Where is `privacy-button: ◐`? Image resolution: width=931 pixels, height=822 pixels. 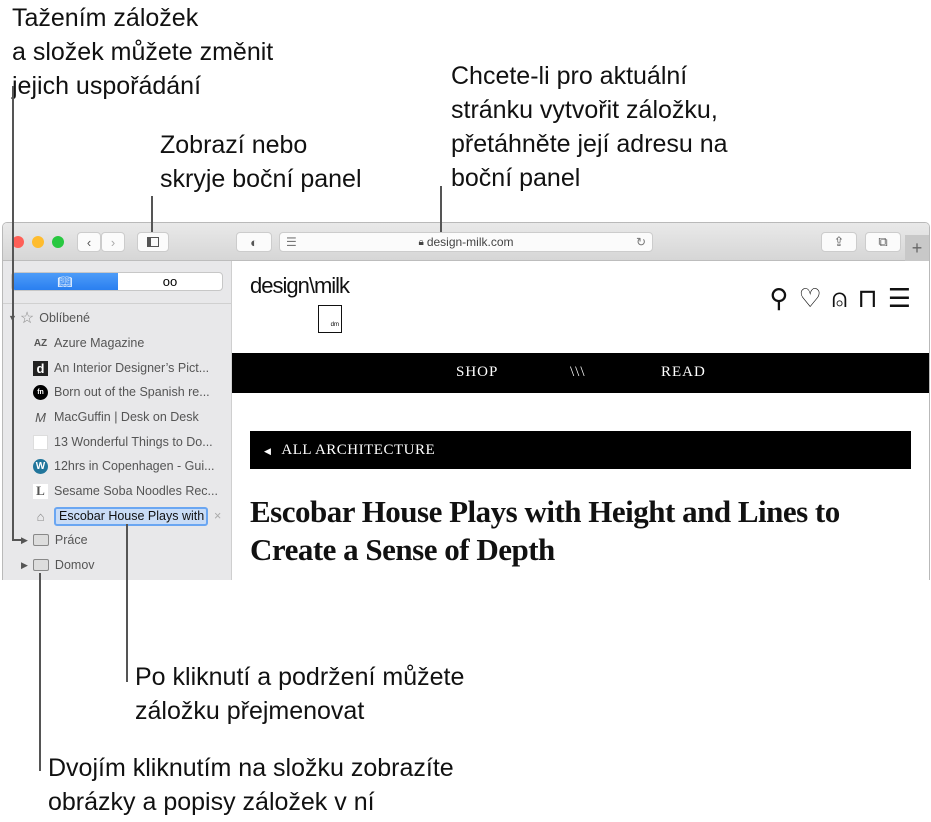
privacy-button: ◐ is located at coordinates (254, 242).